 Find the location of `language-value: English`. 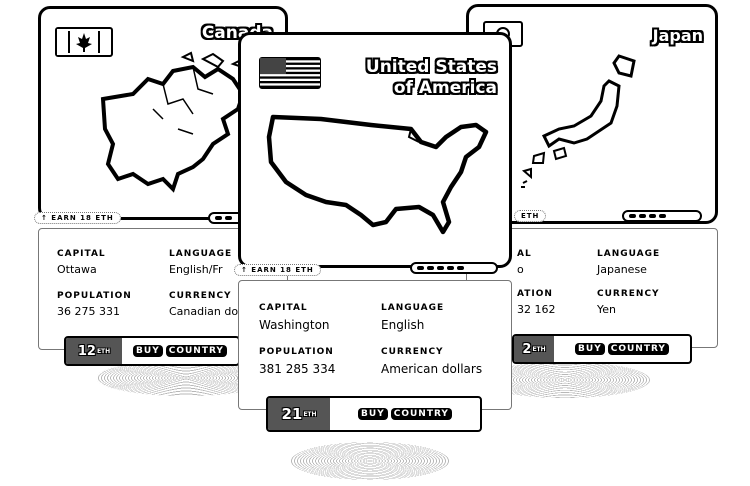

language-value: English is located at coordinates (403, 325).